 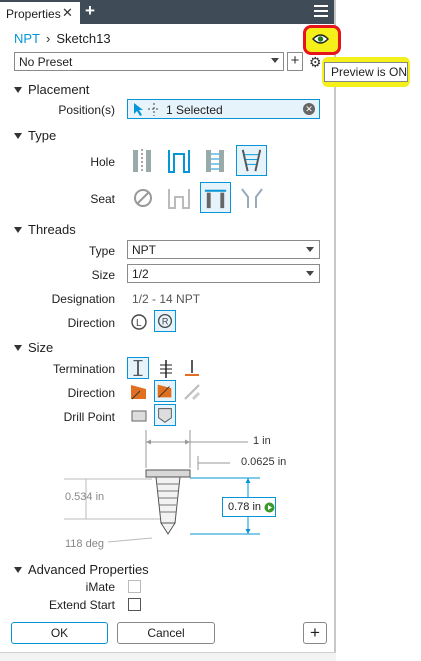 What do you see at coordinates (59, 633) in the screenshot?
I see `ok-button: OK` at bounding box center [59, 633].